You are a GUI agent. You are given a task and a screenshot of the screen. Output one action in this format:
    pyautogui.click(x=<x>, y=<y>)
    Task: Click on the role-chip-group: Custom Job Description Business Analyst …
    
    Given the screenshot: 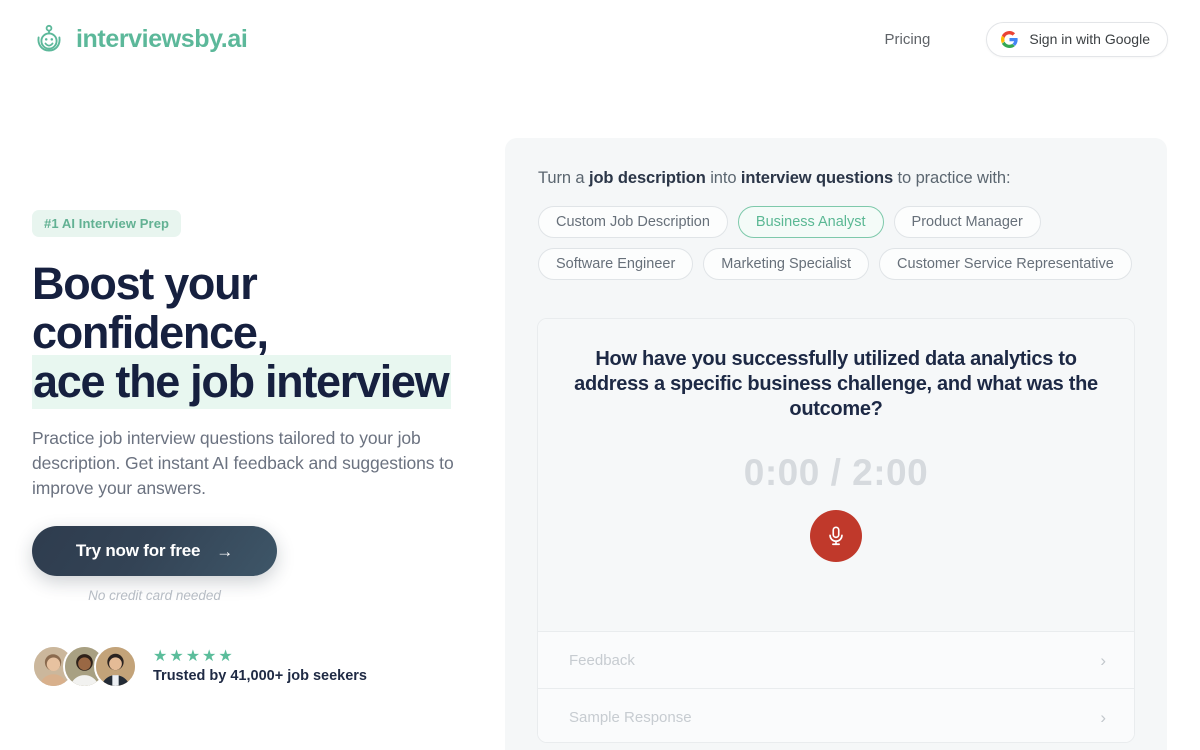 What is the action you would take?
    pyautogui.click(x=838, y=243)
    